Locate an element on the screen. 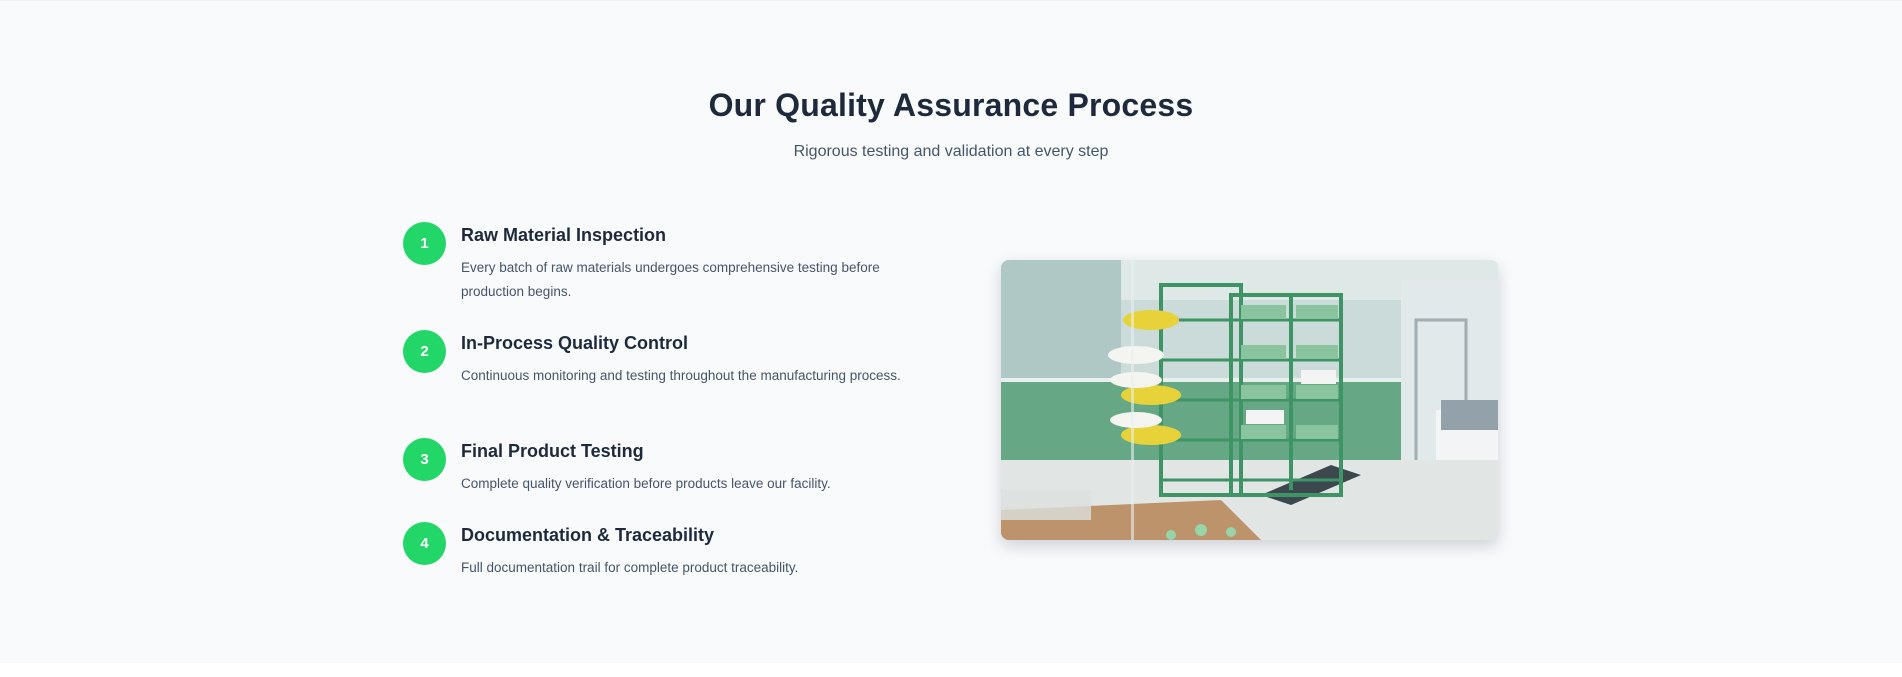 Image resolution: width=1902 pixels, height=677 pixels. step-number-badge: 4 is located at coordinates (424, 543).